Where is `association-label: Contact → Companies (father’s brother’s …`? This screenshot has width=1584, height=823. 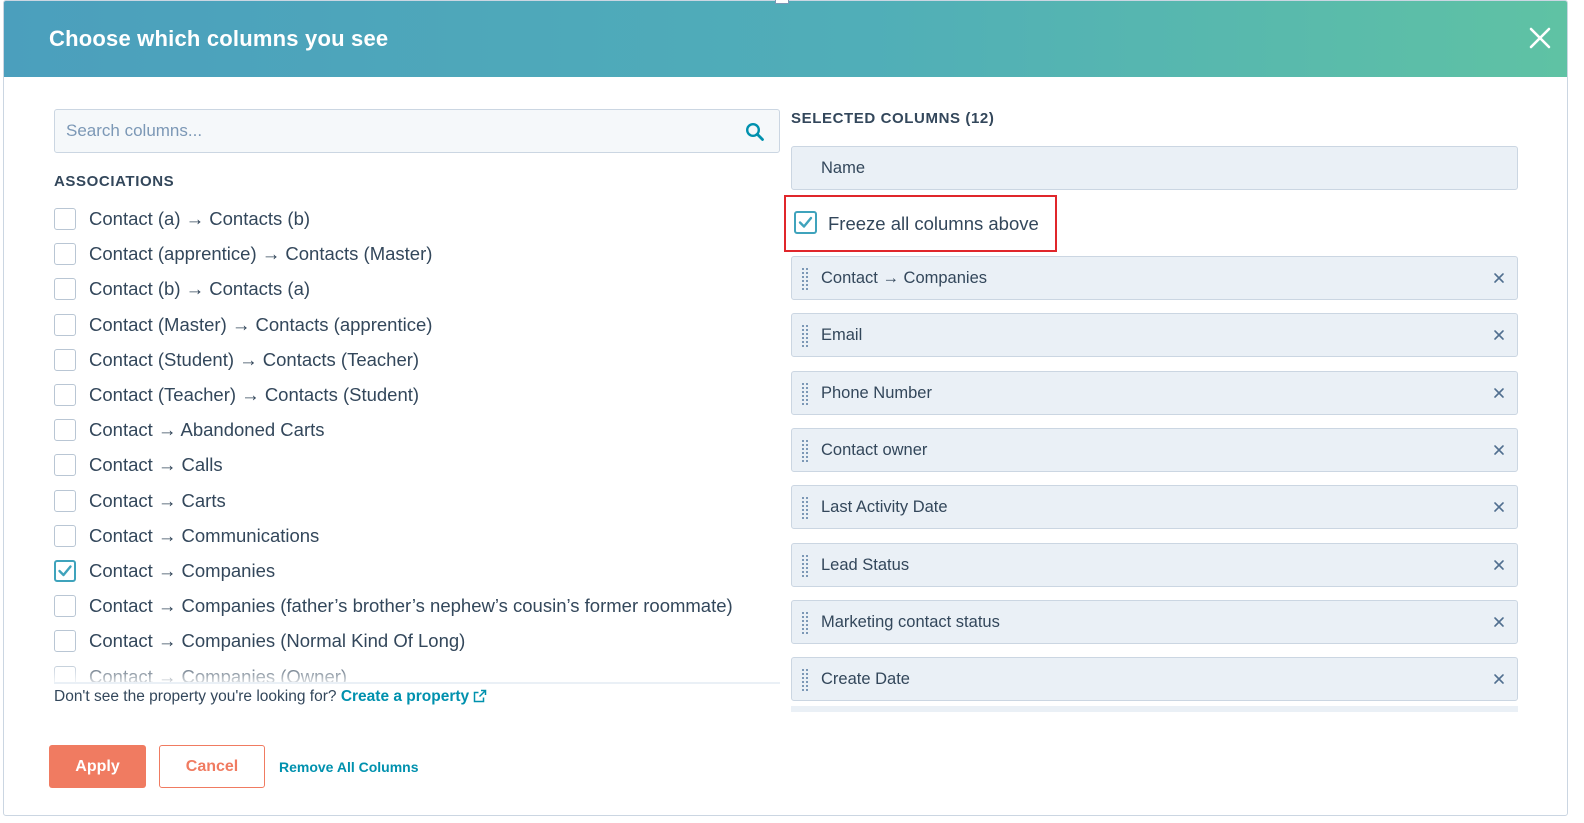 association-label: Contact → Companies (father’s brother’s … is located at coordinates (411, 606).